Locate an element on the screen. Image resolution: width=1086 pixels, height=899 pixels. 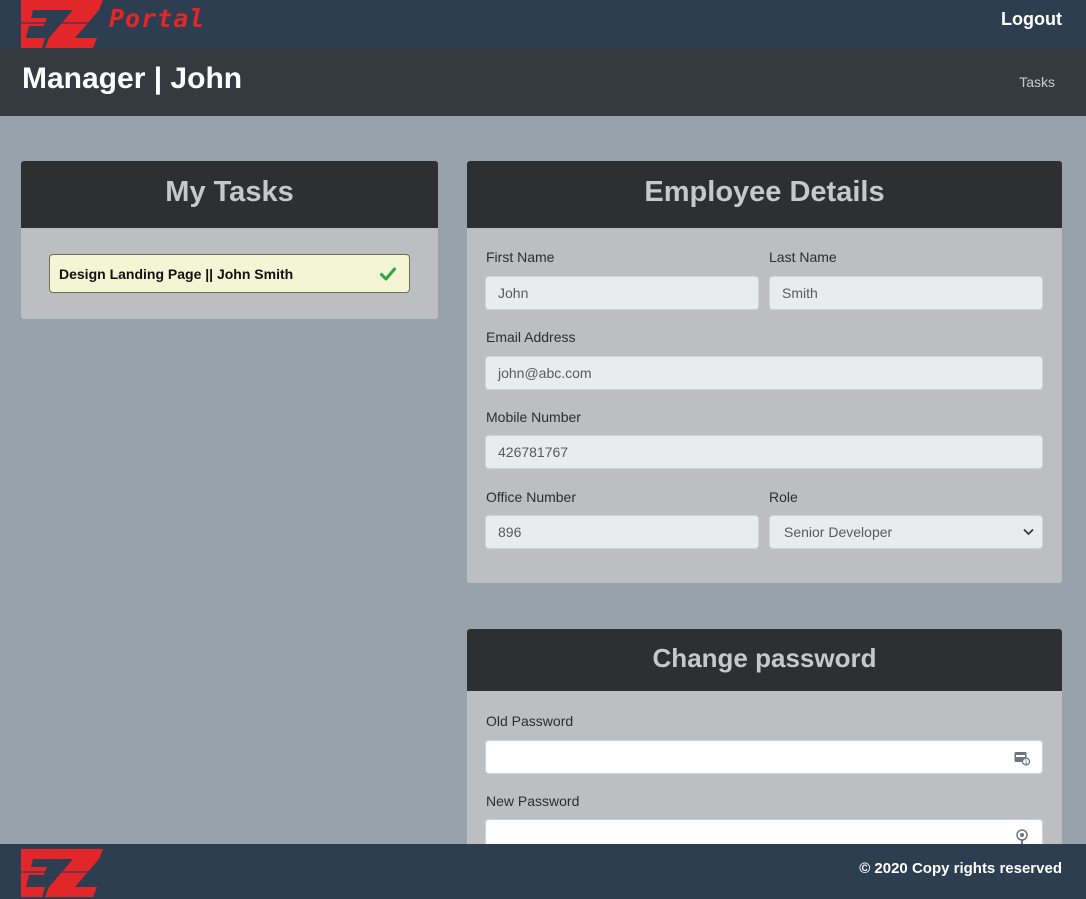
employee-details-title: Employee Details is located at coordinates (764, 194).